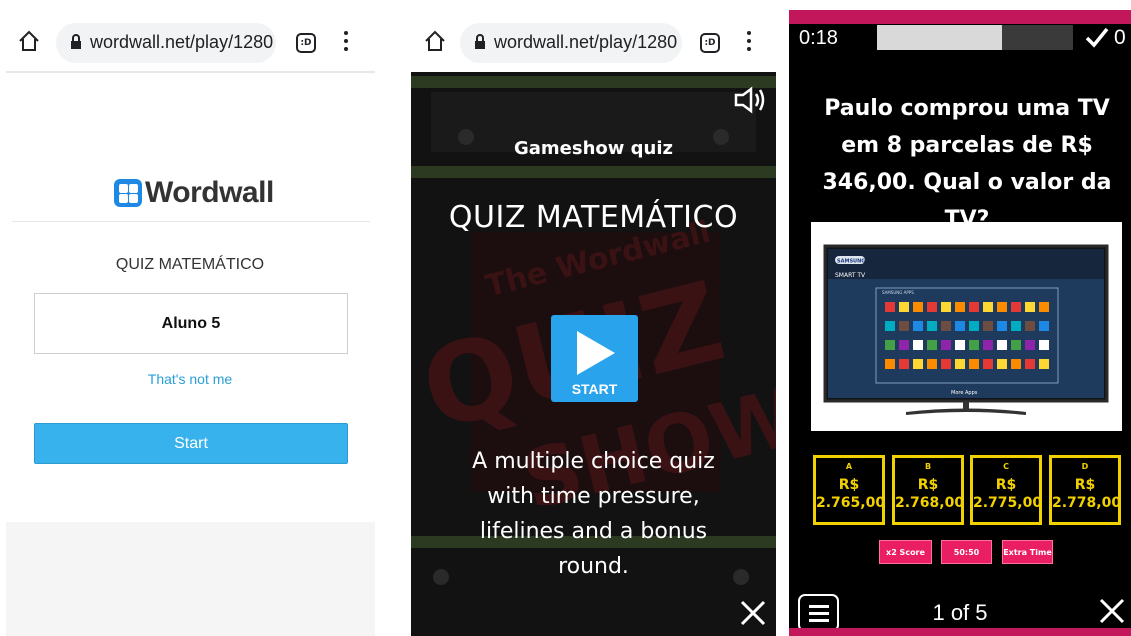  What do you see at coordinates (750, 100) in the screenshot?
I see `speaker-icon` at bounding box center [750, 100].